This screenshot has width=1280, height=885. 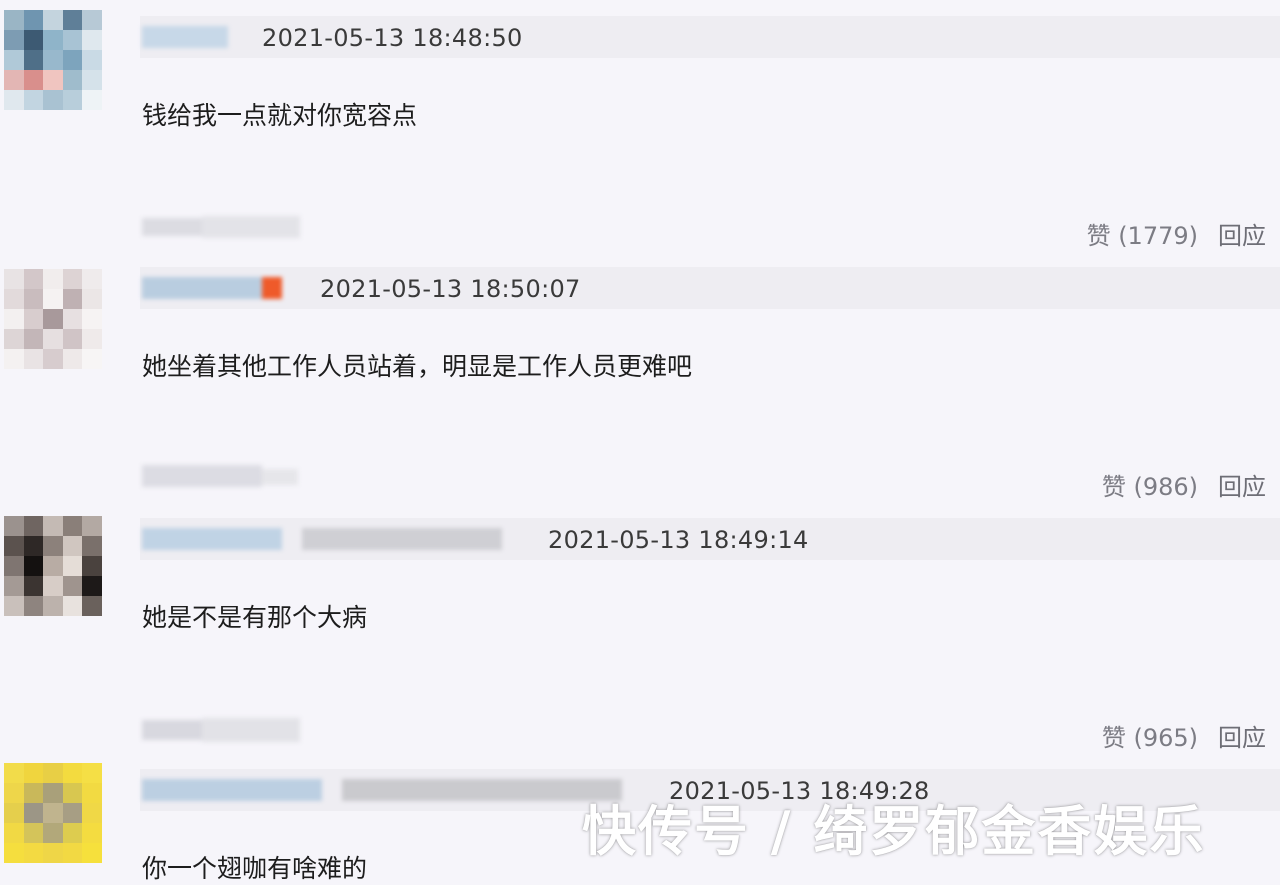 I want to click on like-button: 赞 (965), so click(x=1150, y=738).